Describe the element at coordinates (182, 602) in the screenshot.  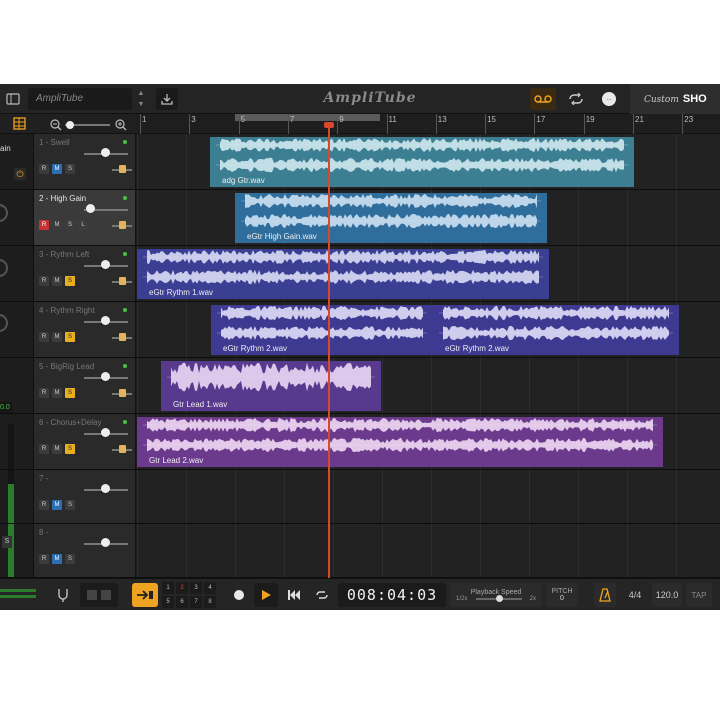
I see `track-select-button: 6` at that location.